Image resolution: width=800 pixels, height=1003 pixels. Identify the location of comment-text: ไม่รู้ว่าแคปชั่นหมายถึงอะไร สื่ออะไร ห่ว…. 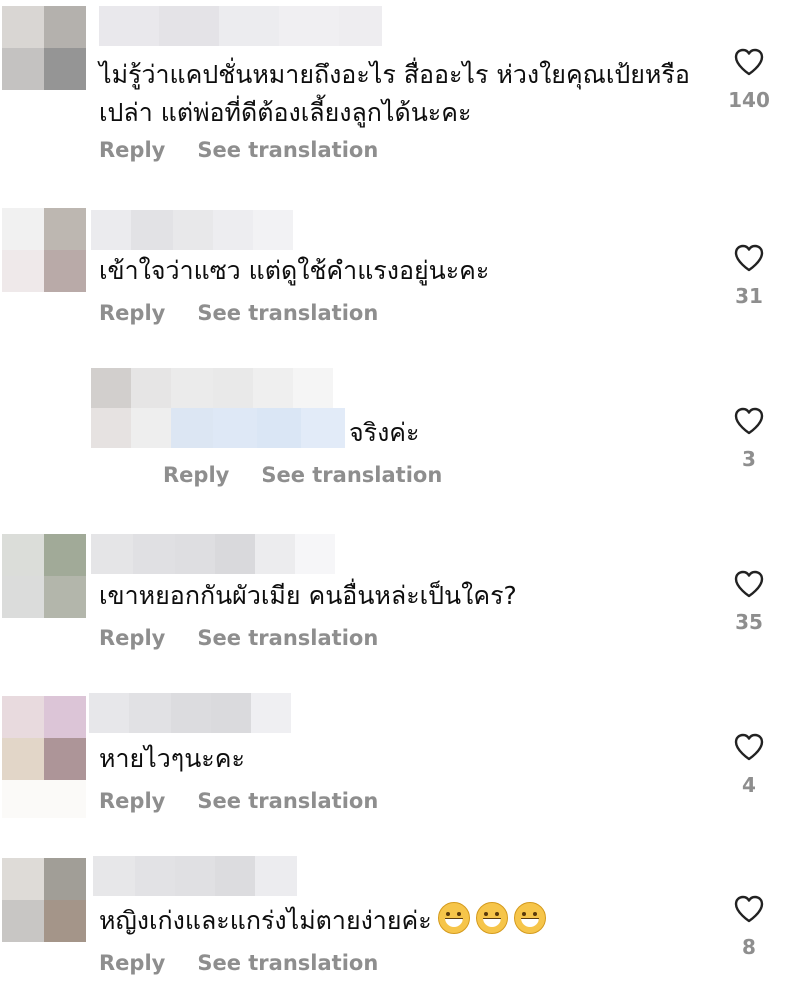
(394, 93).